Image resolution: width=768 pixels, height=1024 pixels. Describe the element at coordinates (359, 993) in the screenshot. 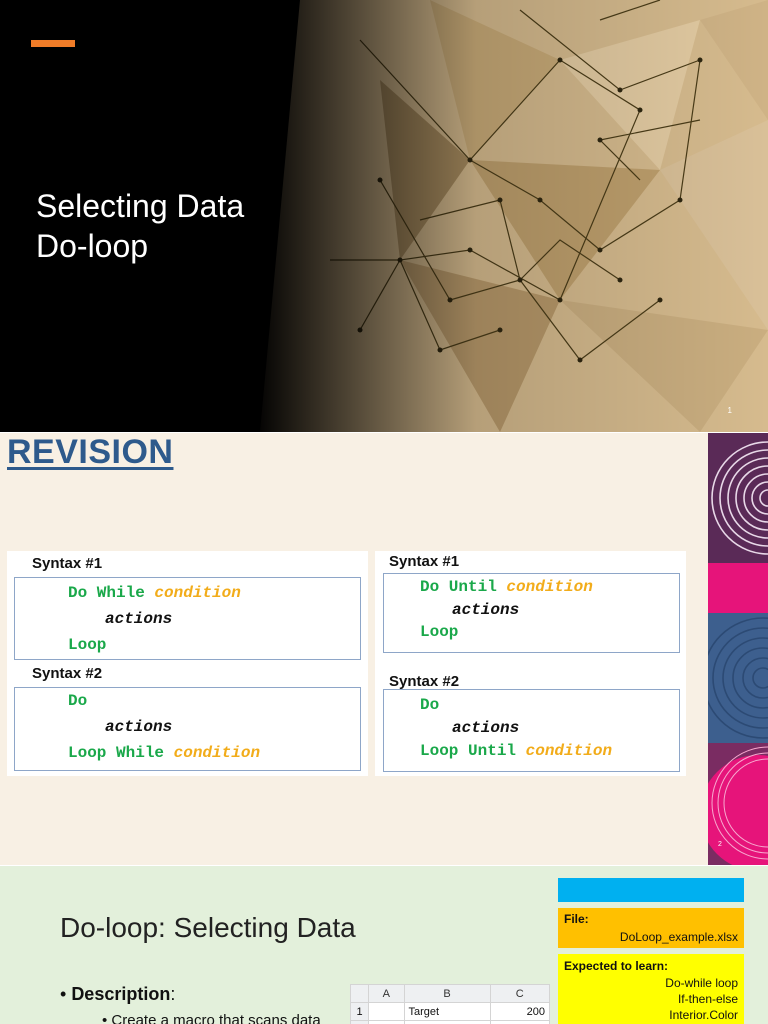

I see `corner-cell` at that location.